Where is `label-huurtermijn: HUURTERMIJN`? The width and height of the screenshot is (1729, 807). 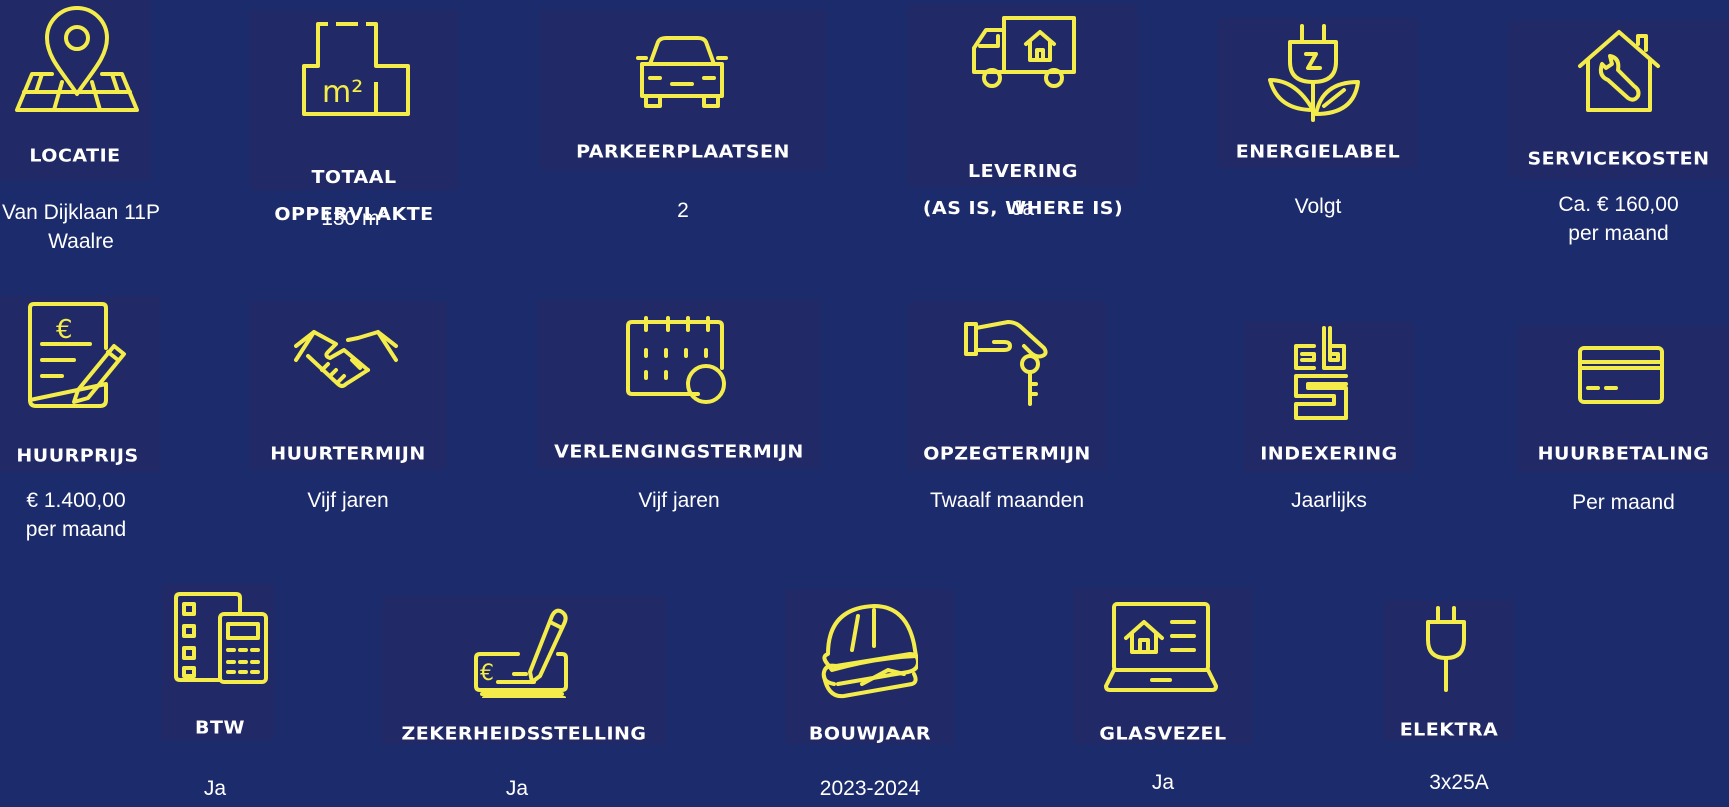 label-huurtermijn: HUURTERMIJN is located at coordinates (348, 454).